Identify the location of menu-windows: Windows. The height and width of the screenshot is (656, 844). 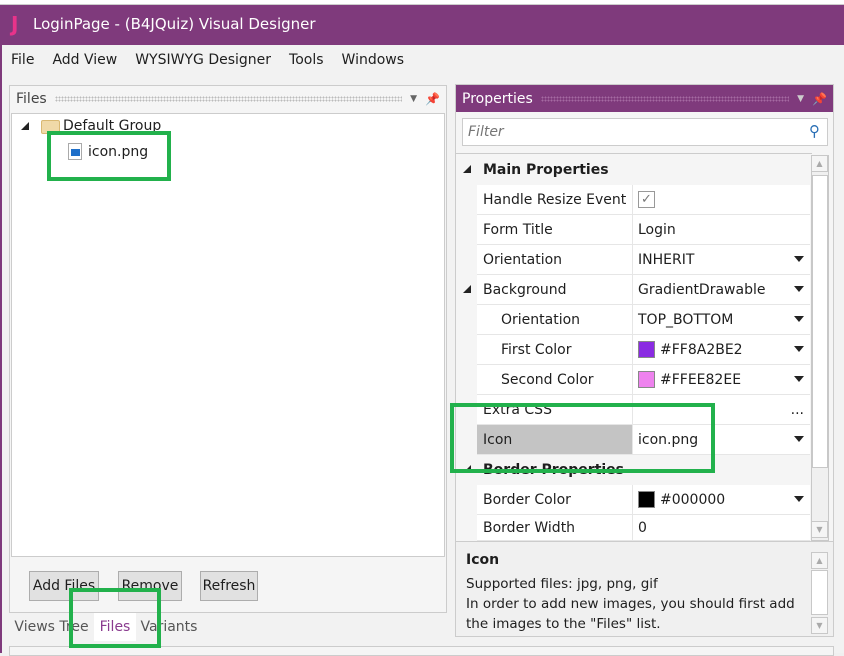
(373, 60).